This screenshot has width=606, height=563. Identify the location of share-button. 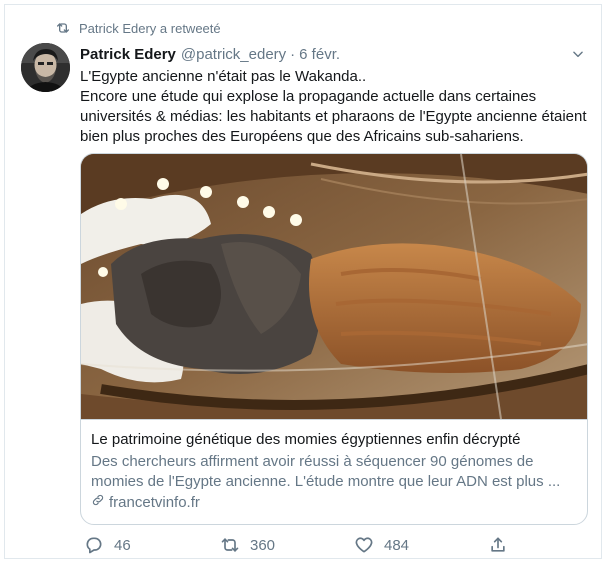
(498, 545).